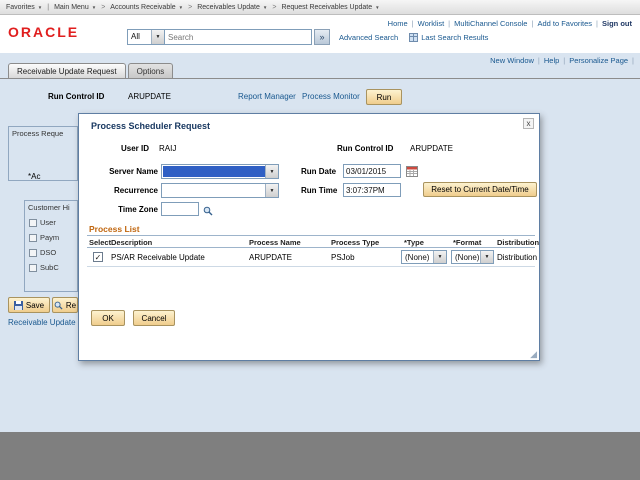  What do you see at coordinates (33, 267) in the screenshot?
I see `subcustomer-checkbox` at bounding box center [33, 267].